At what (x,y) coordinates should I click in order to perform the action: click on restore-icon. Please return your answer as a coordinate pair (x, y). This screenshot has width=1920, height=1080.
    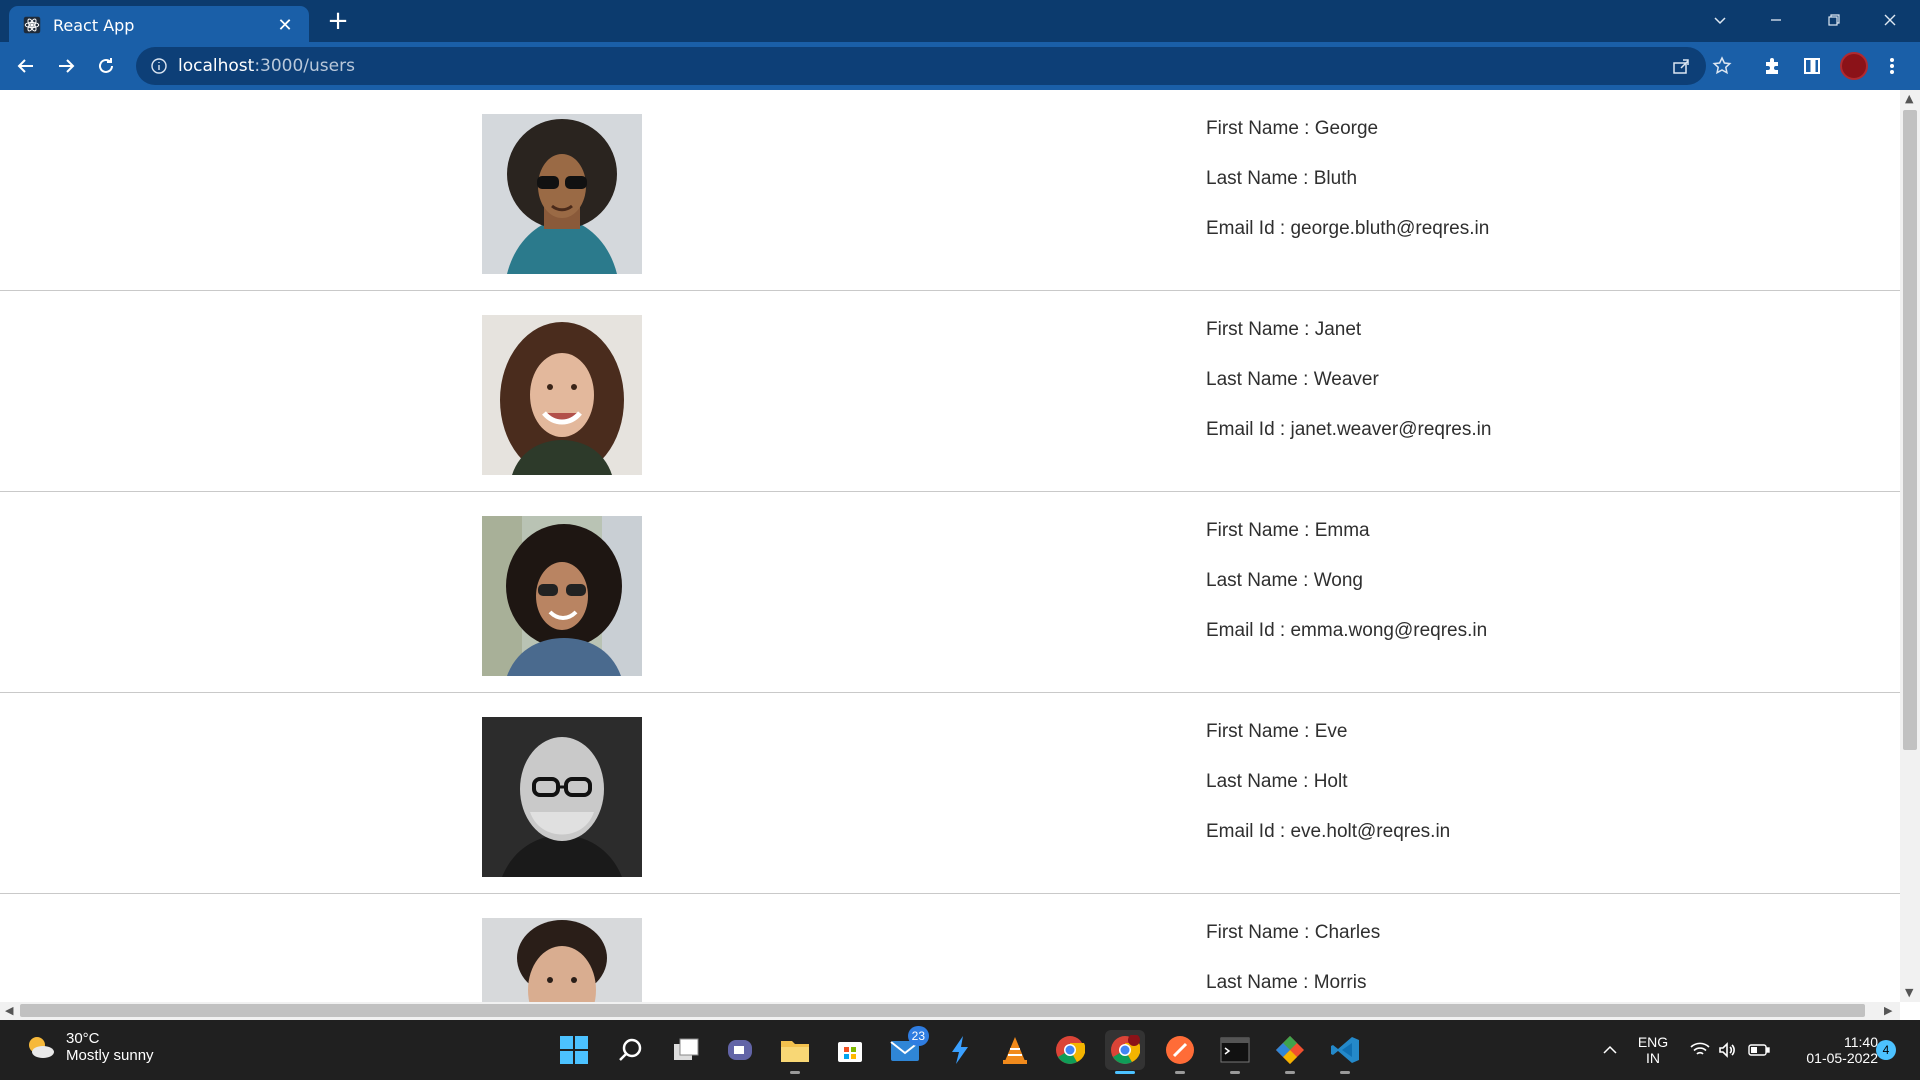
    Looking at the image, I should click on (1834, 20).